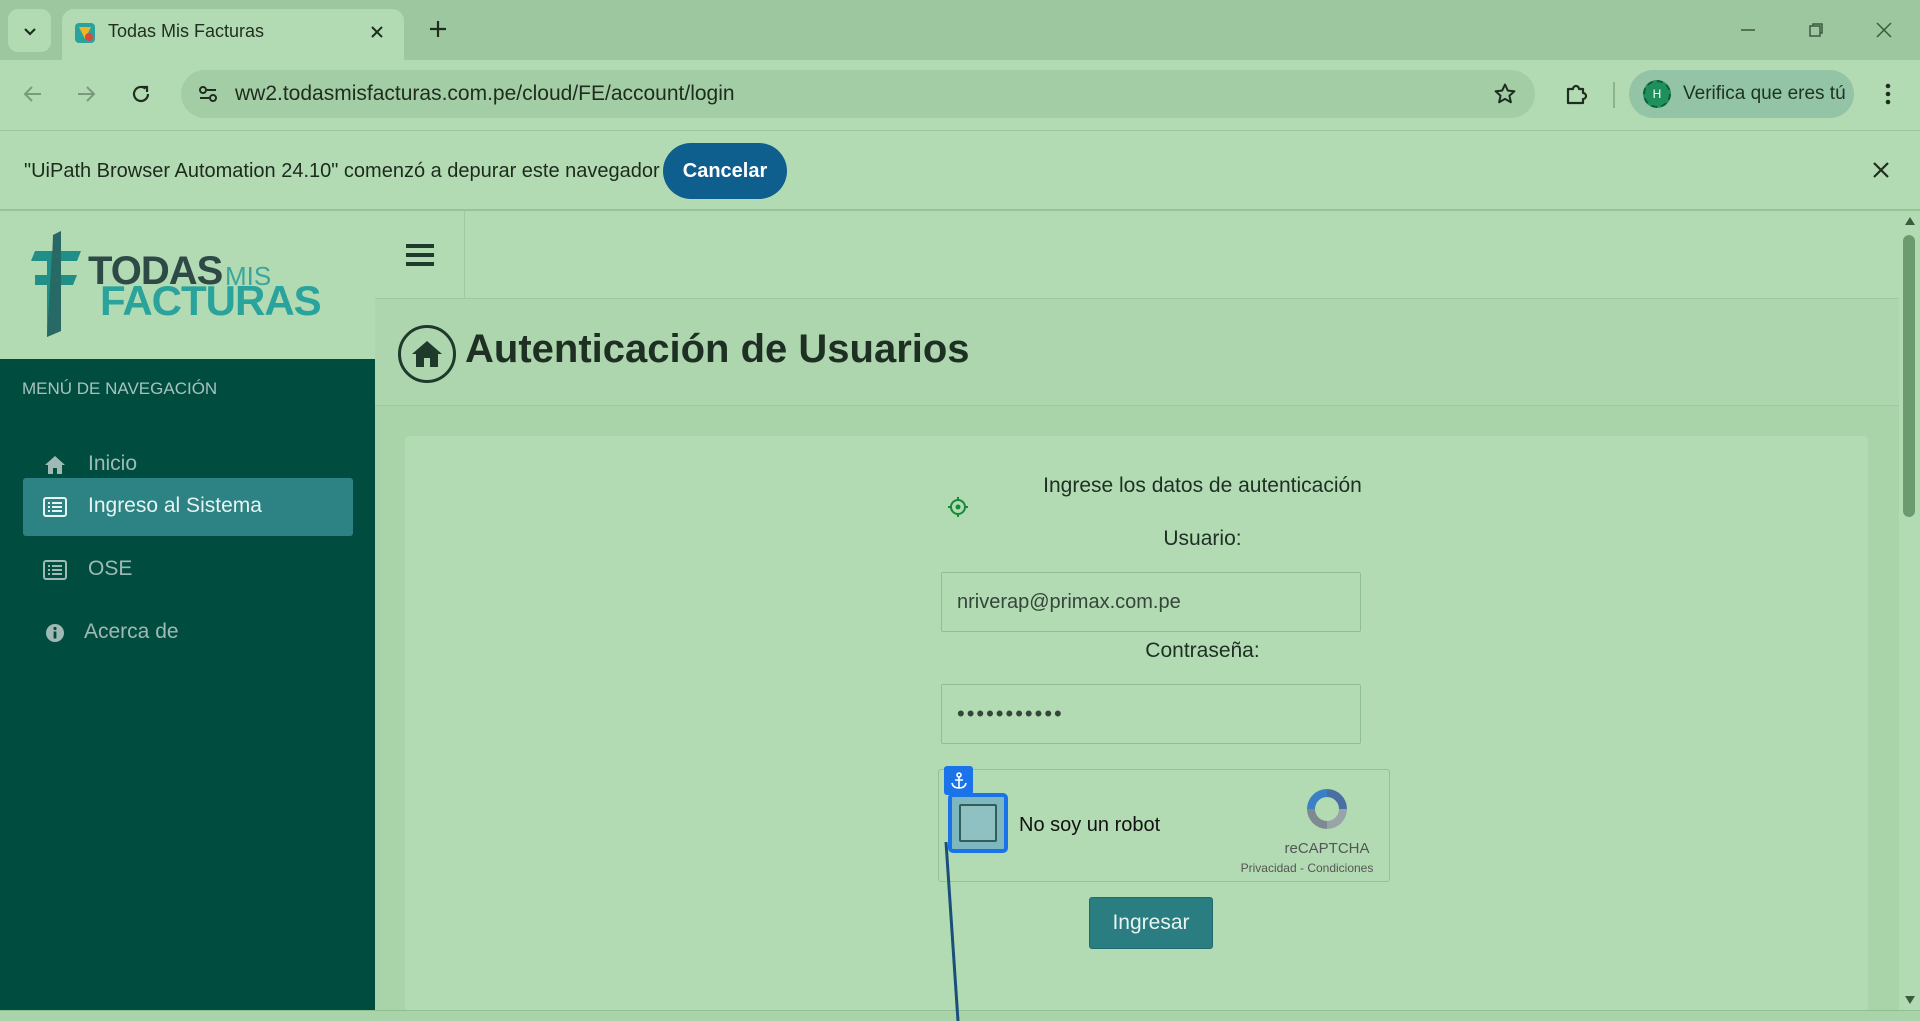 This screenshot has width=1920, height=1021. I want to click on recaptcha-brand: reCAPTCHA, so click(1327, 848).